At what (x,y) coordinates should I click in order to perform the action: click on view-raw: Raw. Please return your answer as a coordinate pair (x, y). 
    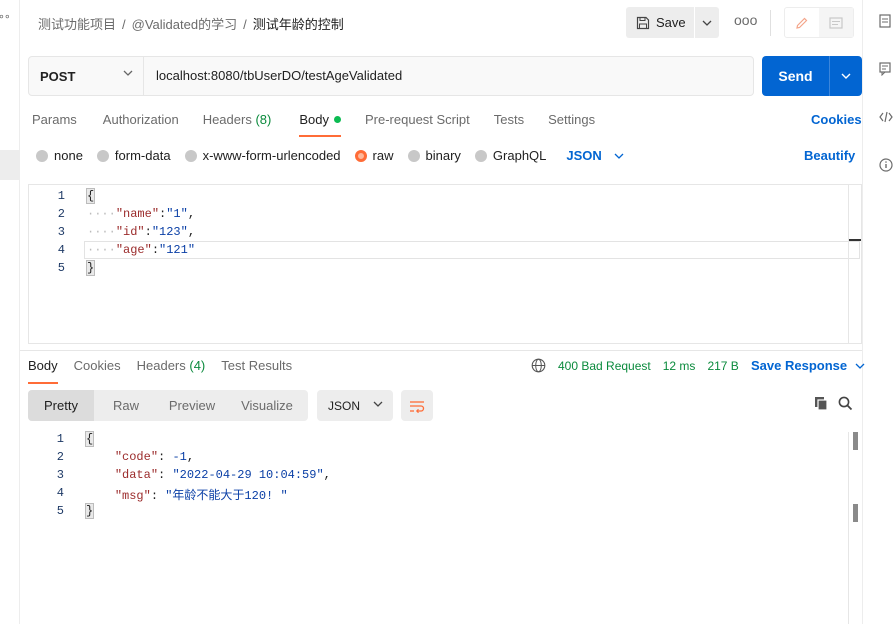
    Looking at the image, I should click on (126, 405).